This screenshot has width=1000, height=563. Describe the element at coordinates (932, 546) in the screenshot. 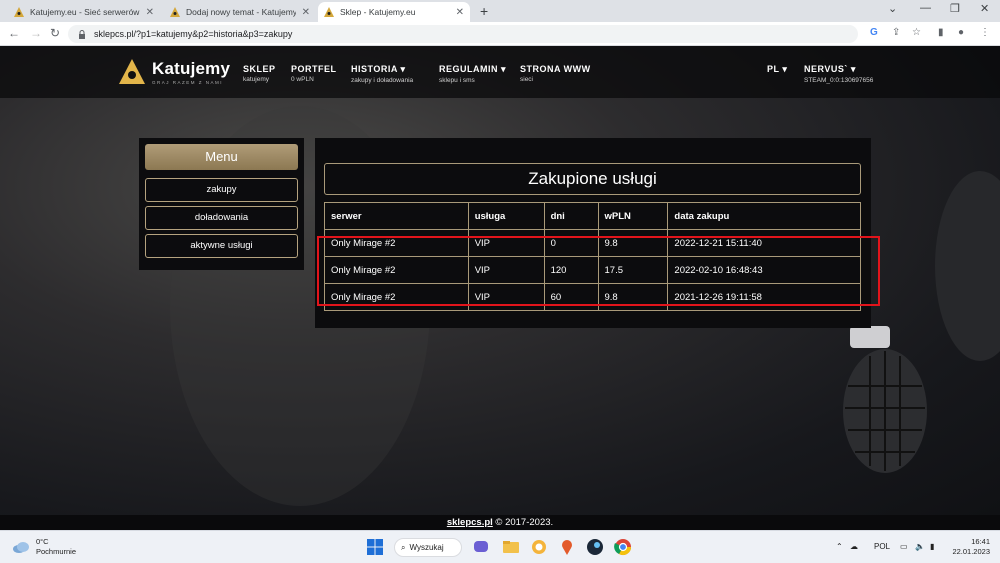

I see `battery-icon: ▮` at that location.